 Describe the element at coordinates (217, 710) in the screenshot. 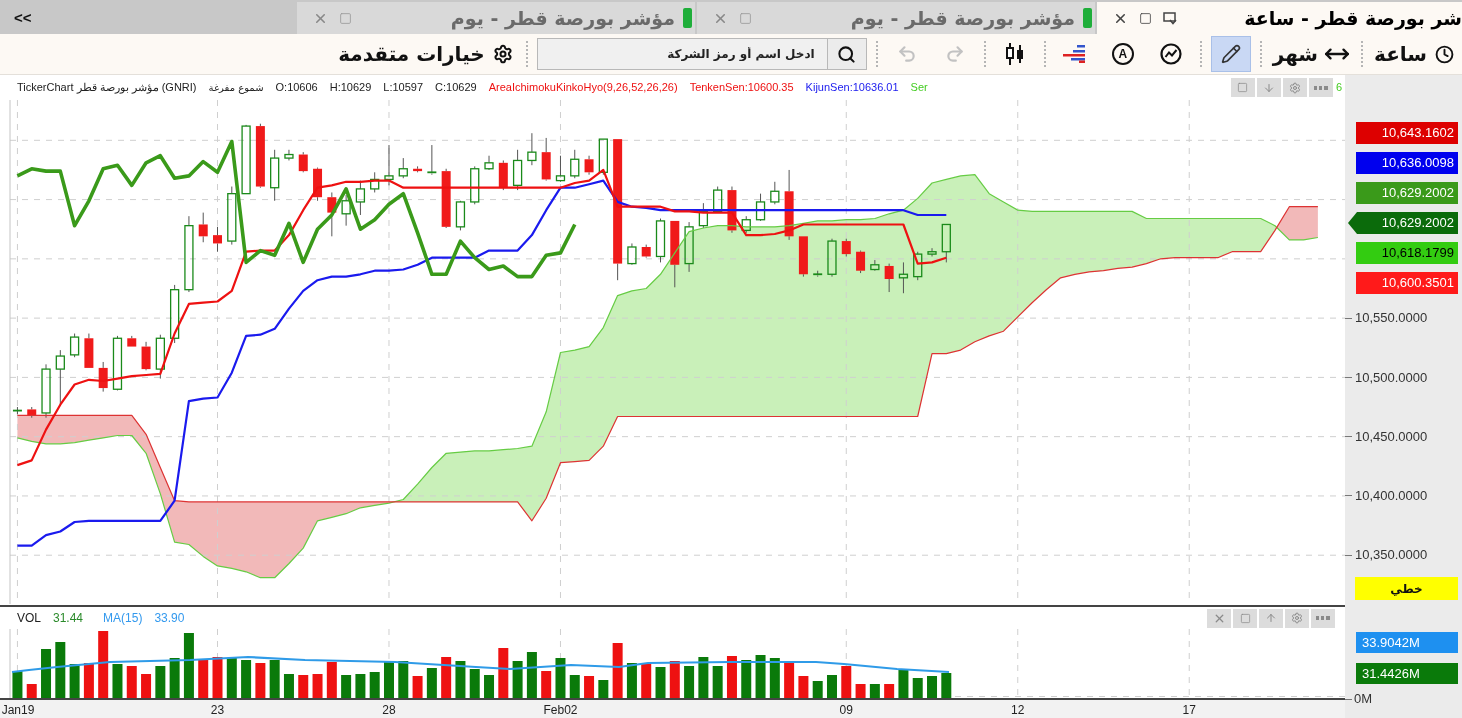

I see `time-axis-label: 23` at that location.